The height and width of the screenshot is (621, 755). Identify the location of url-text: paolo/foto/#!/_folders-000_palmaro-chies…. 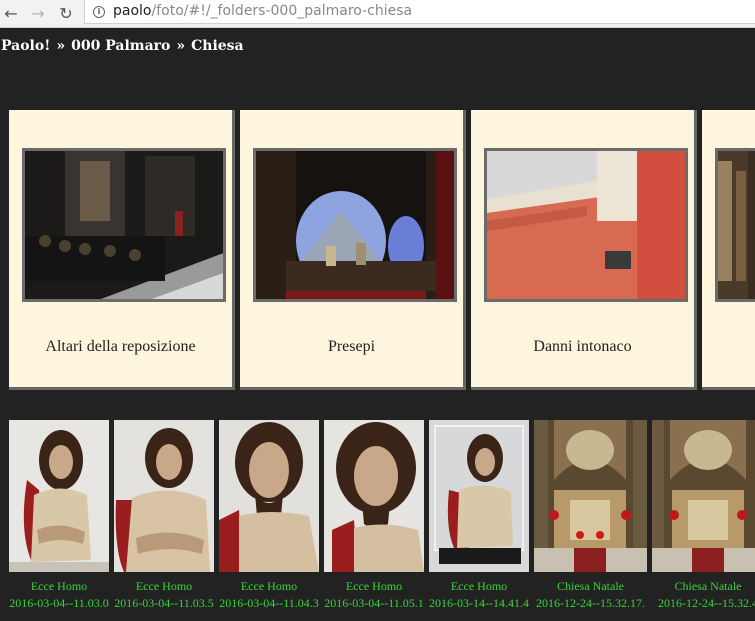
(262, 11).